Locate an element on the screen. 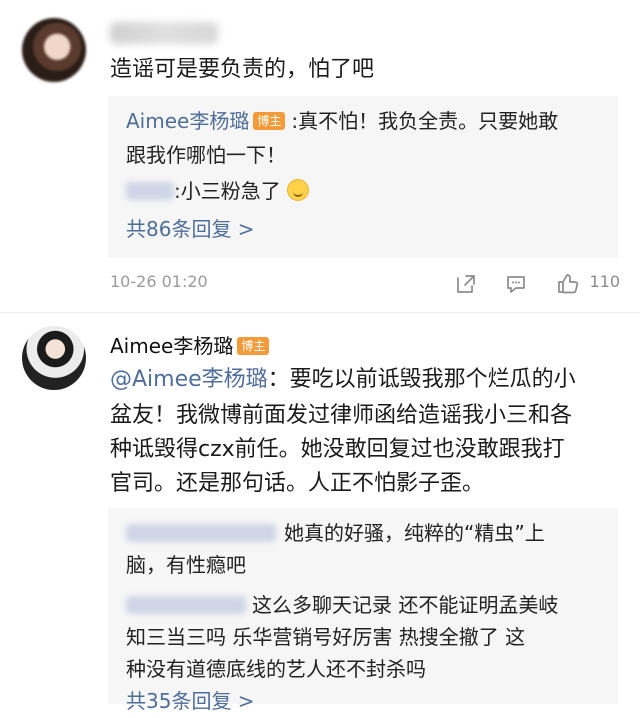 The image size is (640, 718). user-avatar is located at coordinates (54, 50).